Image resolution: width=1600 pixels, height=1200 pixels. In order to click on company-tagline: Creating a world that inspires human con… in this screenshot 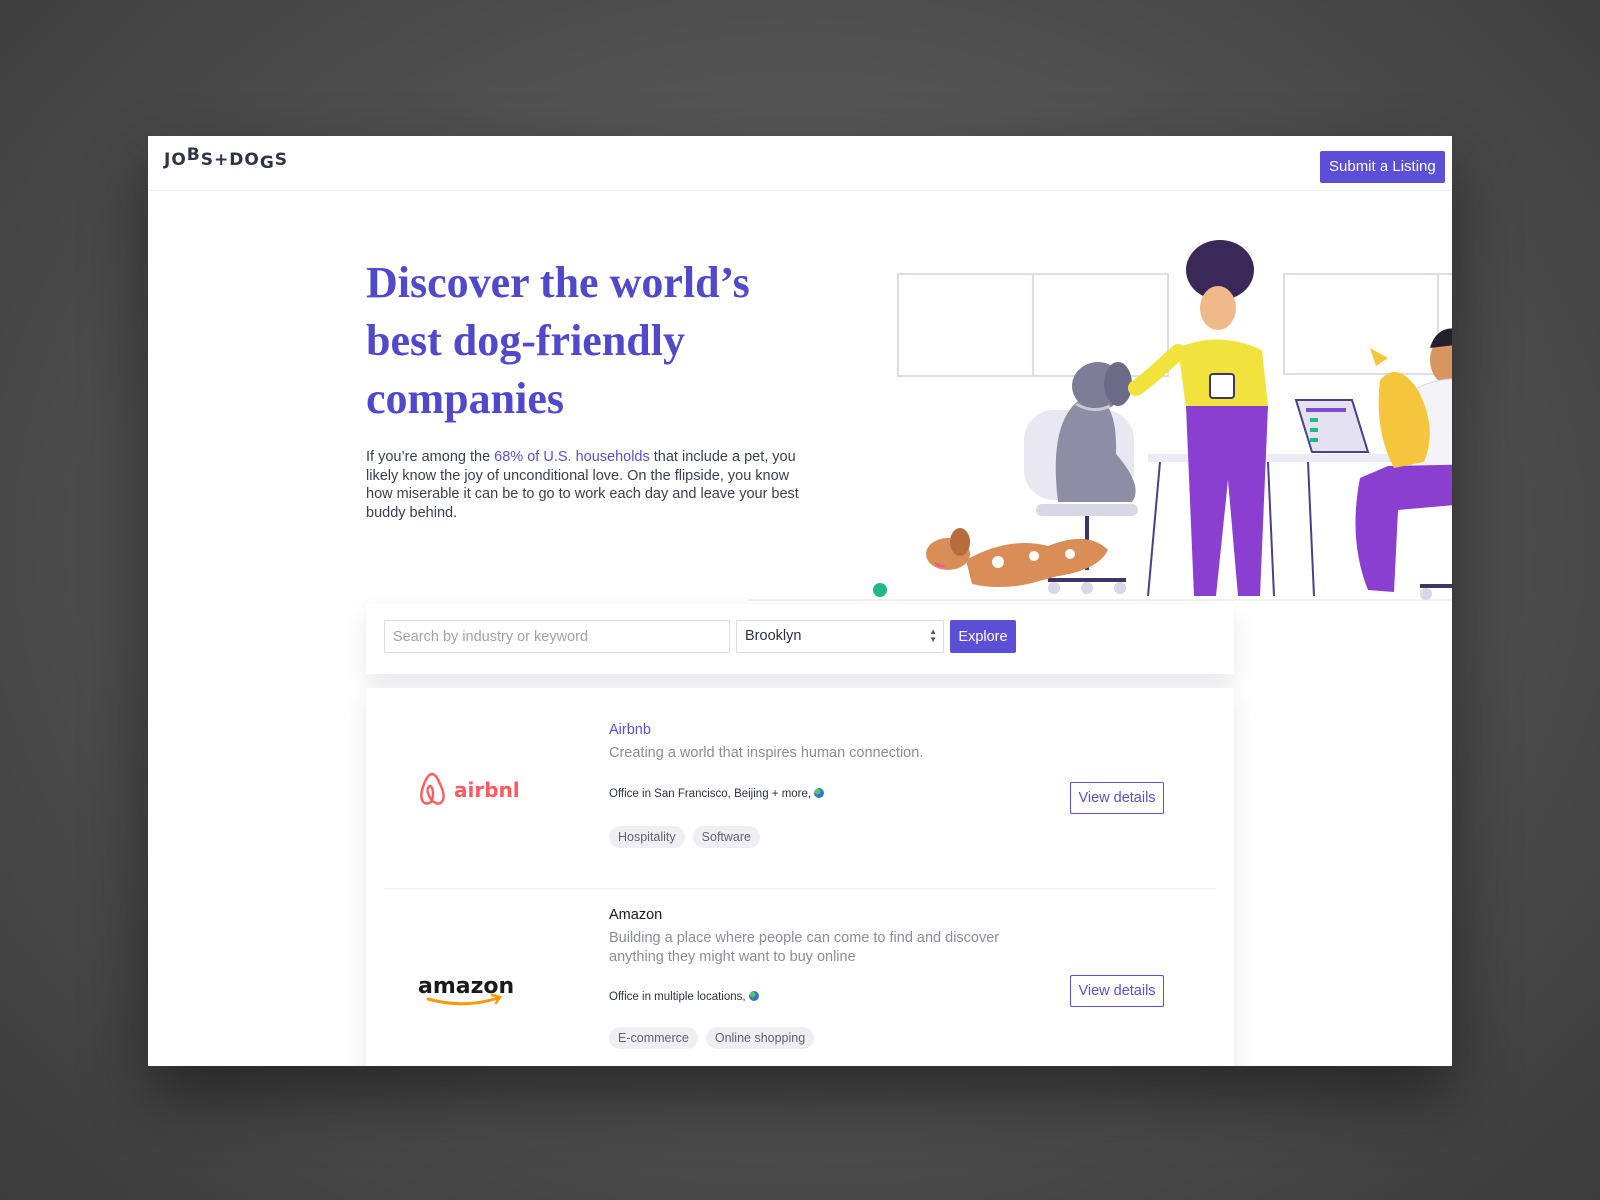, I will do `click(766, 753)`.